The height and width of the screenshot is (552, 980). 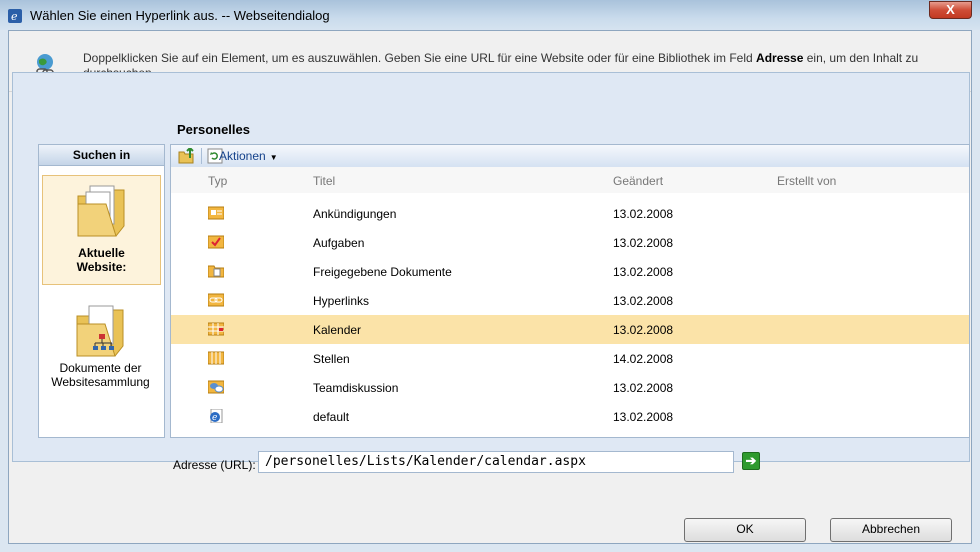 I want to click on site-collection-label: Dokumente der Websitesammlung, so click(x=100, y=375).